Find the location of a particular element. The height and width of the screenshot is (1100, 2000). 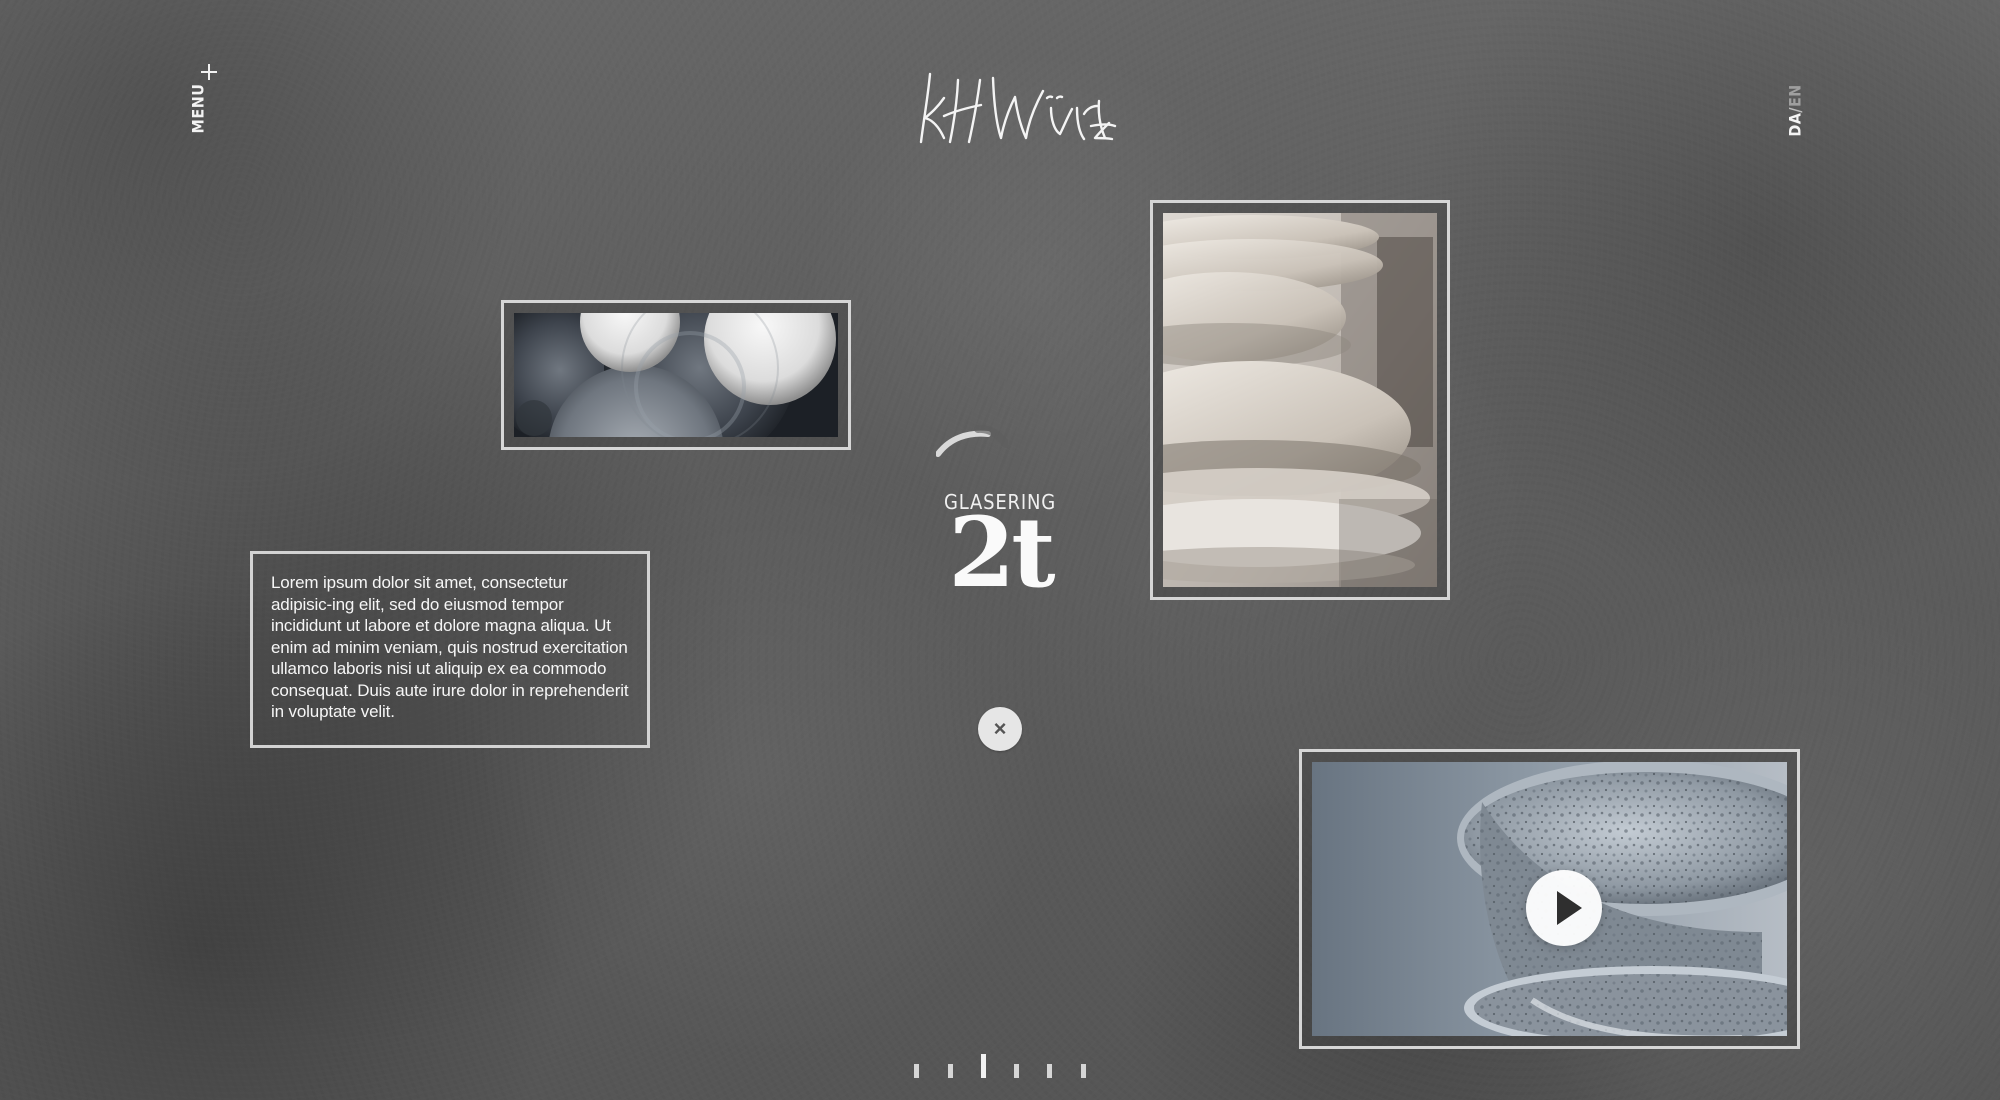

close-icon: × is located at coordinates (1000, 728).